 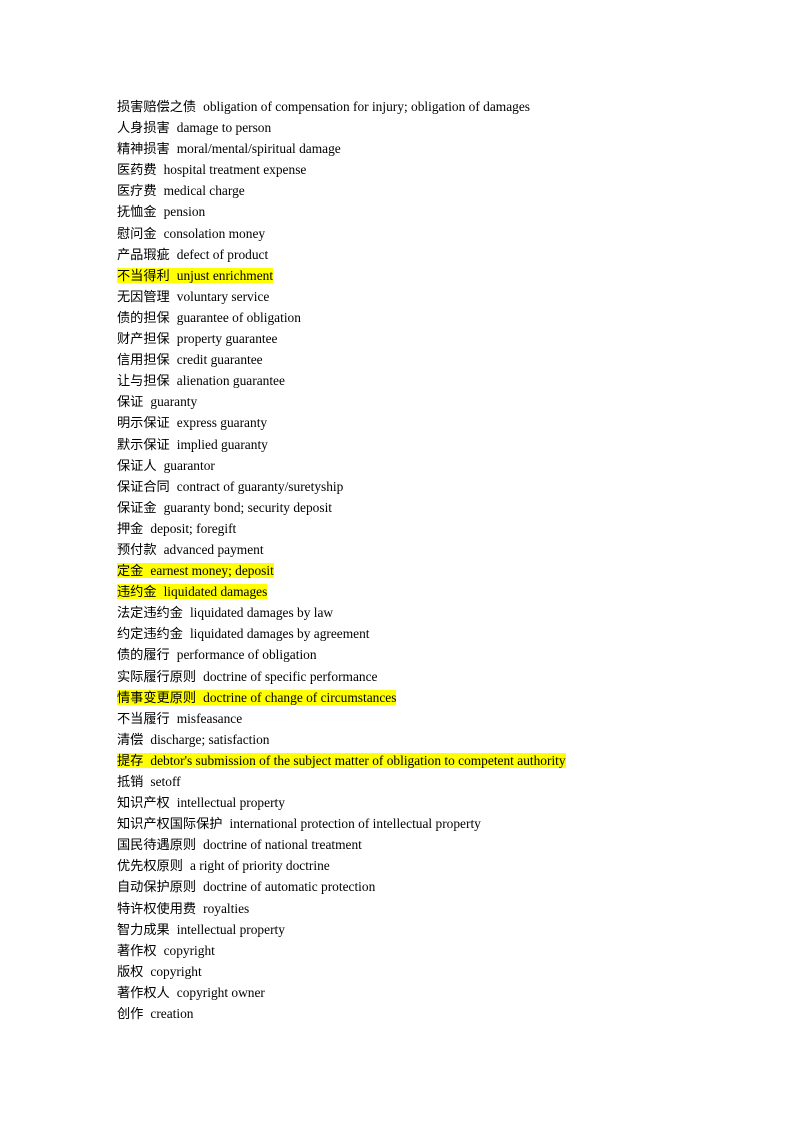 What do you see at coordinates (219, 360) in the screenshot?
I see `glossary-gloss: credit guarantee` at bounding box center [219, 360].